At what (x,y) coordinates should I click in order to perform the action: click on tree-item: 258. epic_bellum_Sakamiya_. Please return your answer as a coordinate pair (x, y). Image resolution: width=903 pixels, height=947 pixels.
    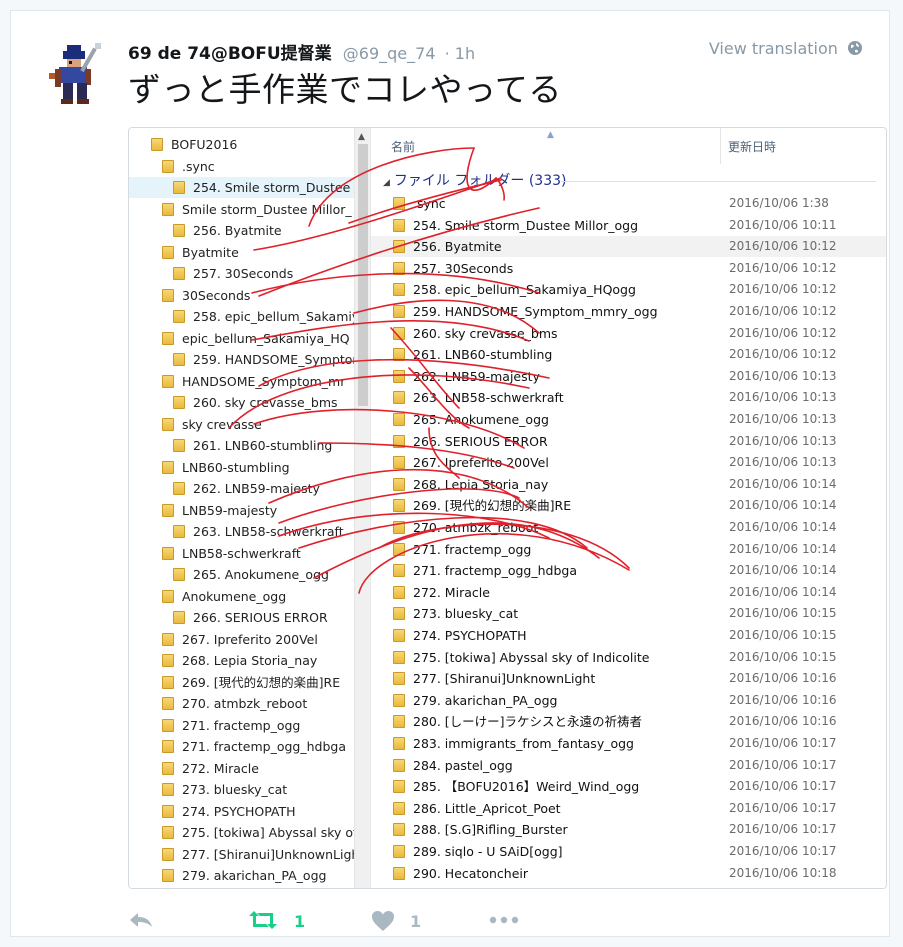
    Looking at the image, I should click on (271, 316).